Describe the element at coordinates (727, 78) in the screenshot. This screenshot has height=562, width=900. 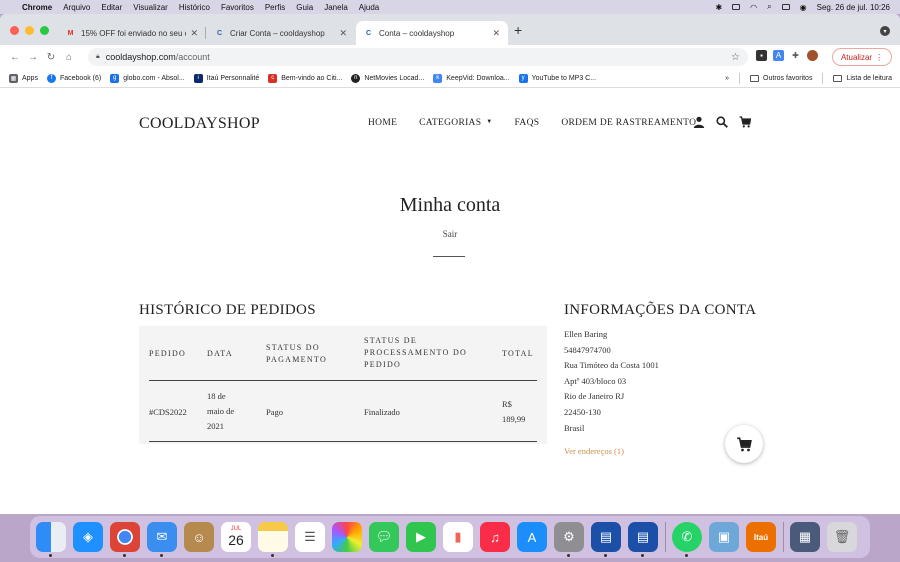
I see `more-bookmarks-button: »` at that location.